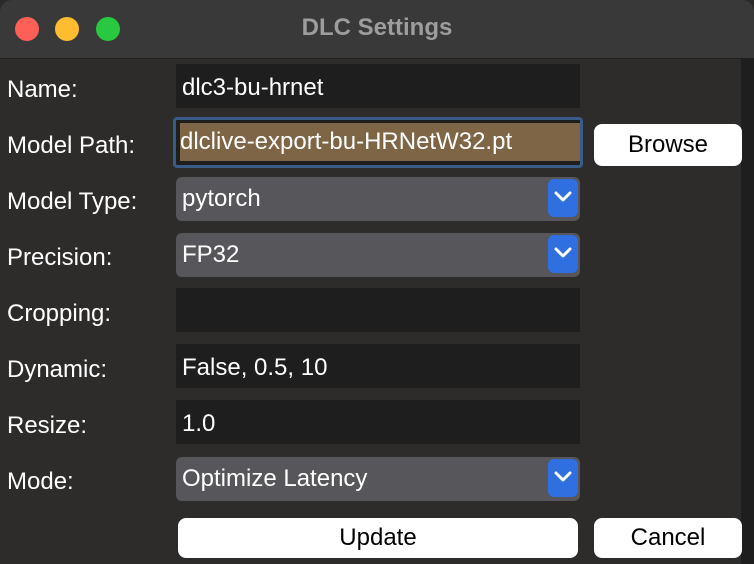 This screenshot has width=754, height=564. What do you see at coordinates (378, 479) in the screenshot?
I see `mode-select: Optimize Latency` at bounding box center [378, 479].